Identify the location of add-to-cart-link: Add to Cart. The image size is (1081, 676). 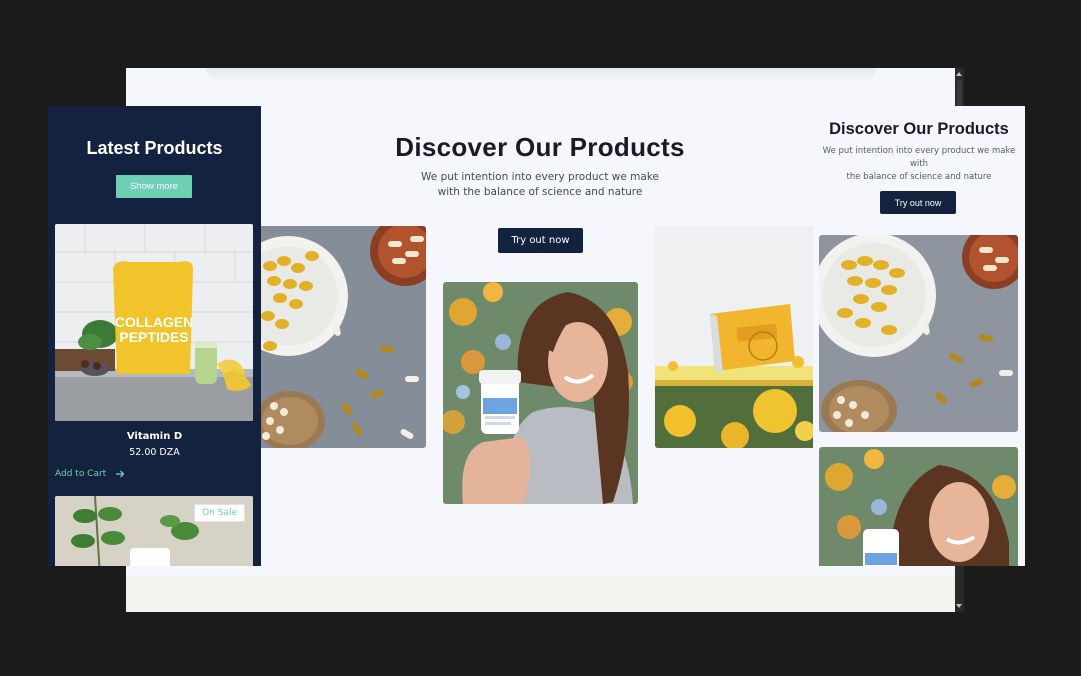
(90, 474).